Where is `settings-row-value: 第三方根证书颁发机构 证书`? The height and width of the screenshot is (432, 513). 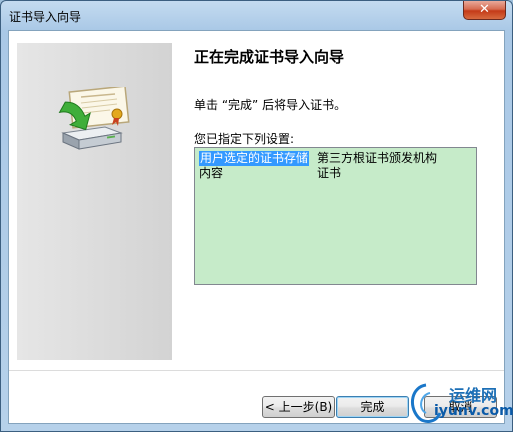 settings-row-value: 第三方根证书颁发机构 证书 is located at coordinates (377, 166).